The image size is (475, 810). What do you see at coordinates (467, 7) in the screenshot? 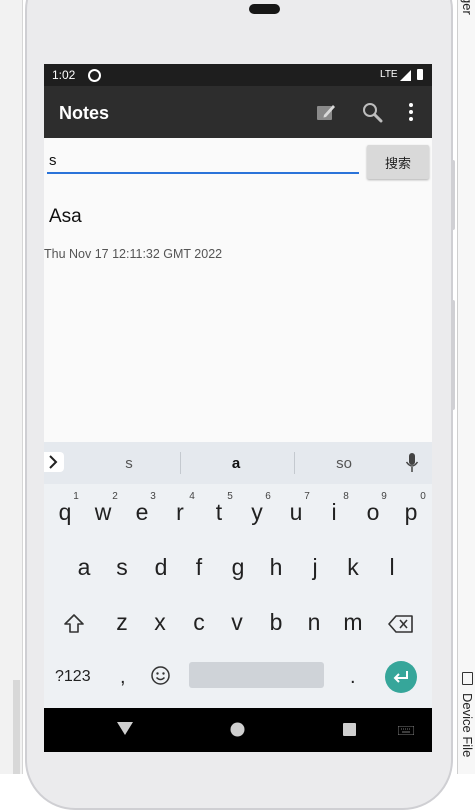
I see `ide-tool-window-tab: ger` at bounding box center [467, 7].